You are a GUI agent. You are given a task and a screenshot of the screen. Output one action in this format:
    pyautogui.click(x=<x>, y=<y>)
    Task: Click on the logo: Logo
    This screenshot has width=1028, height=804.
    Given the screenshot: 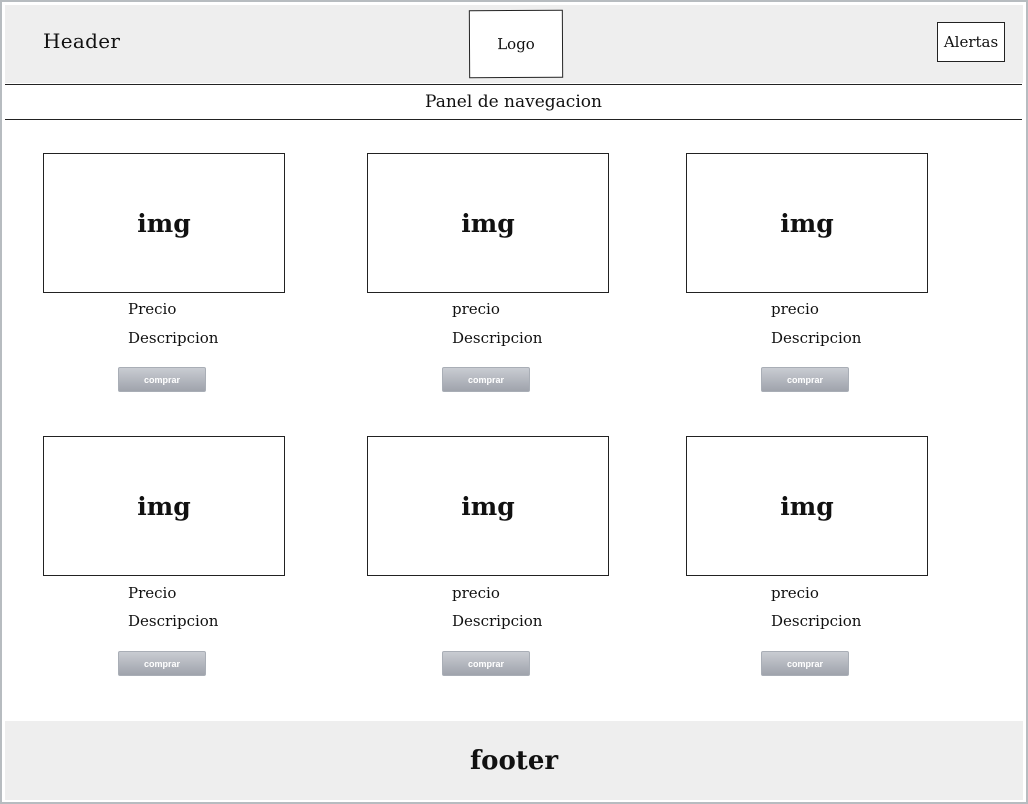 What is the action you would take?
    pyautogui.click(x=516, y=44)
    